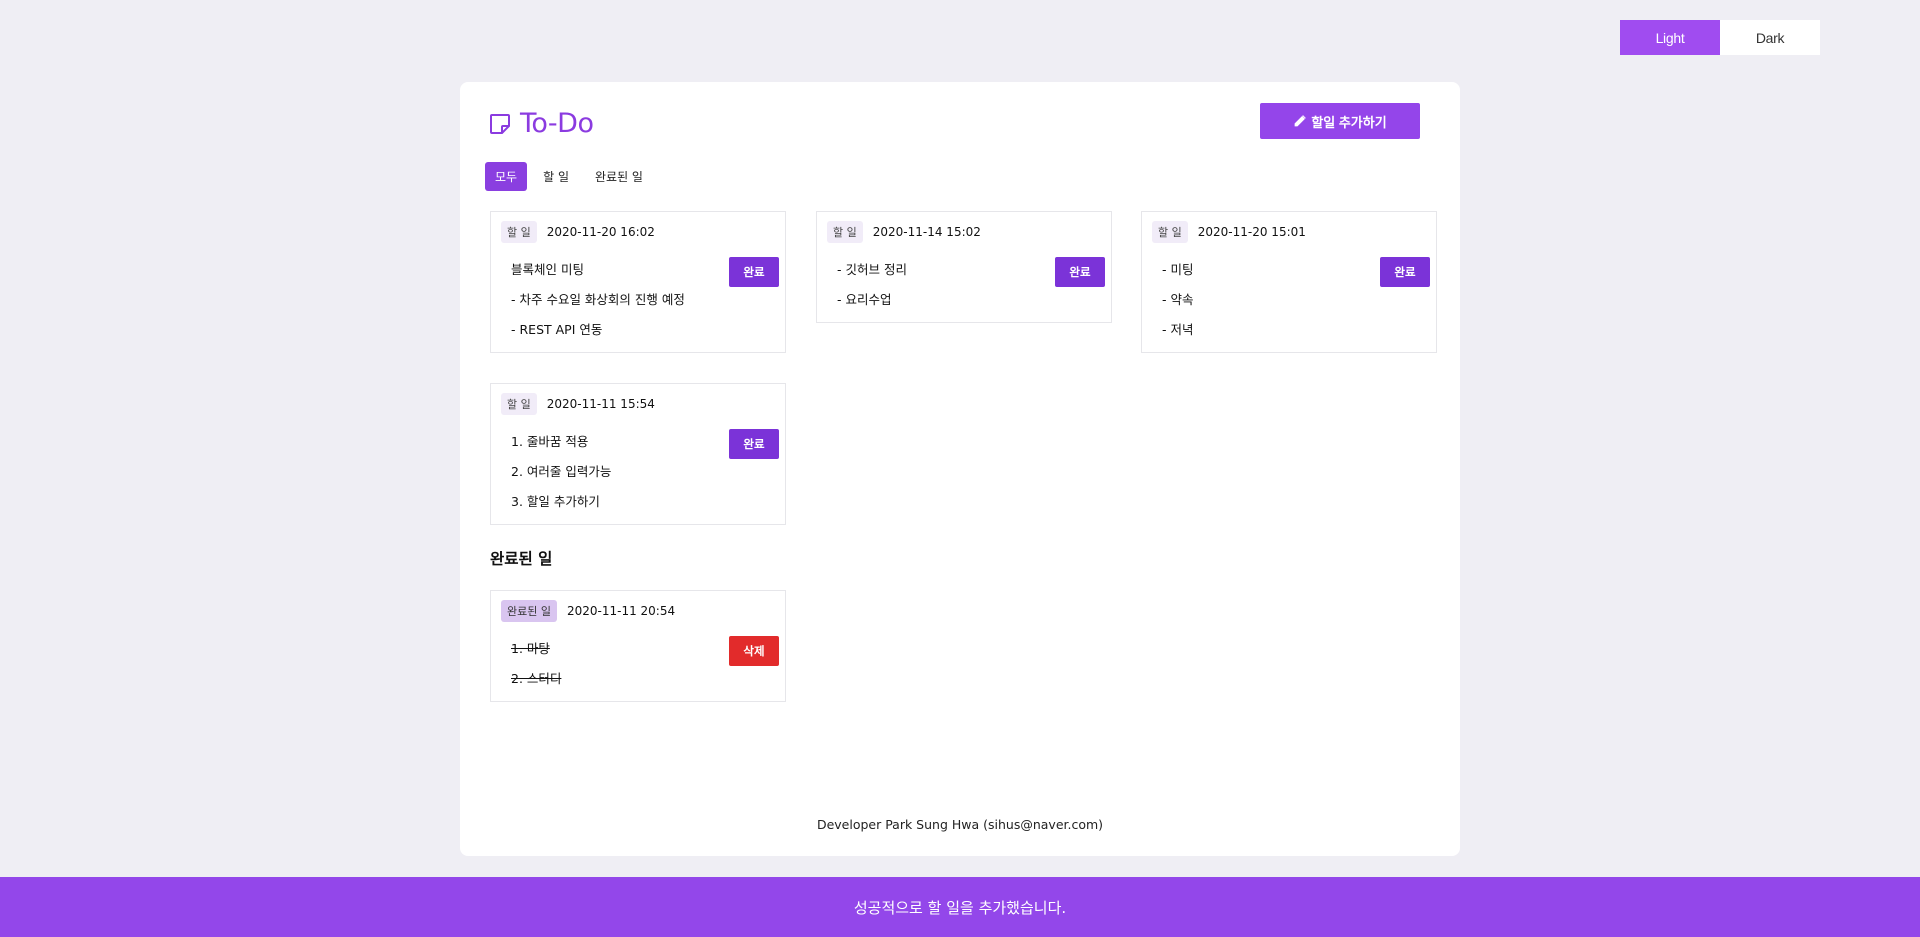  Describe the element at coordinates (1770, 37) in the screenshot. I see `dark-theme-button: Dark` at that location.